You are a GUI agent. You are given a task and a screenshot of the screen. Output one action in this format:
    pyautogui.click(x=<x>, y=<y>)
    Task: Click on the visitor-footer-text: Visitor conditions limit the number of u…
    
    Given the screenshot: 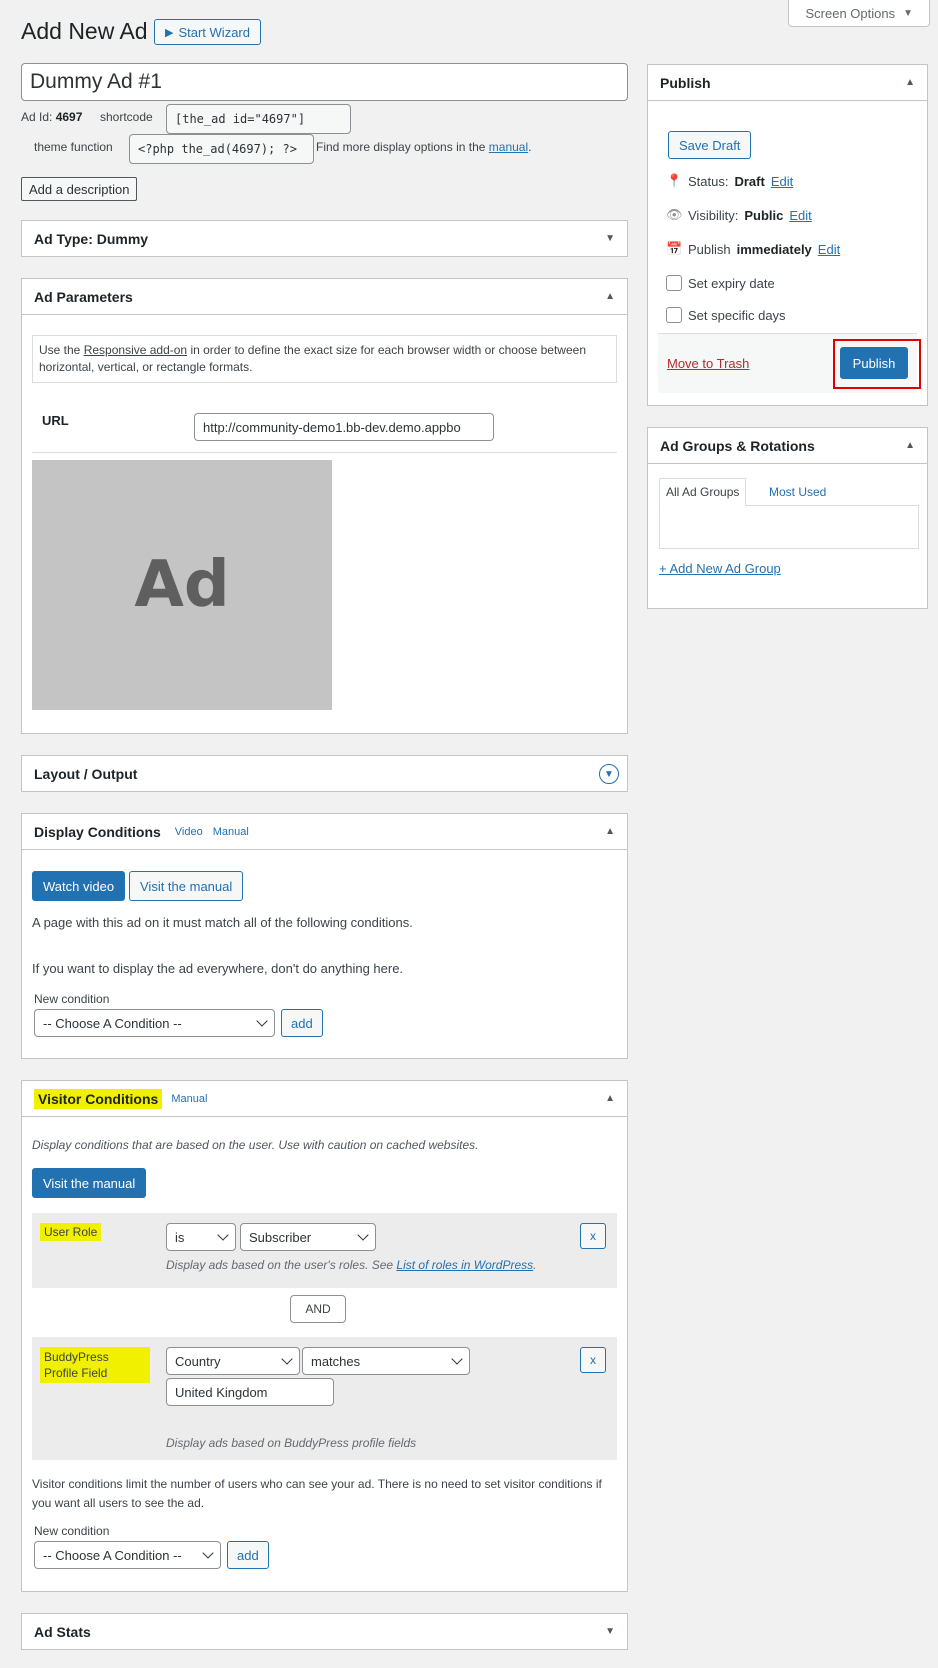 What is the action you would take?
    pyautogui.click(x=317, y=1493)
    